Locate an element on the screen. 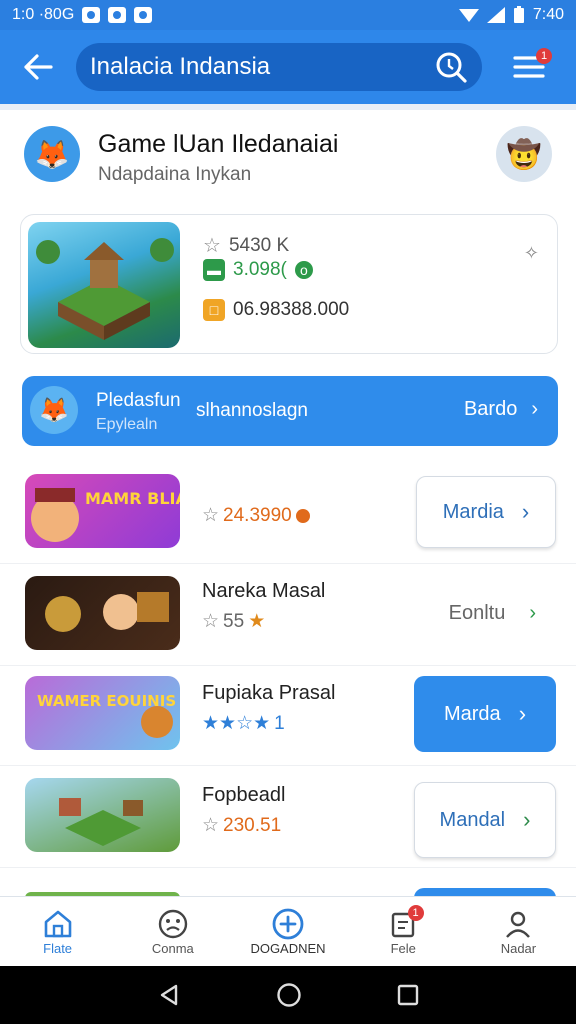  home-icon is located at coordinates (57, 924).